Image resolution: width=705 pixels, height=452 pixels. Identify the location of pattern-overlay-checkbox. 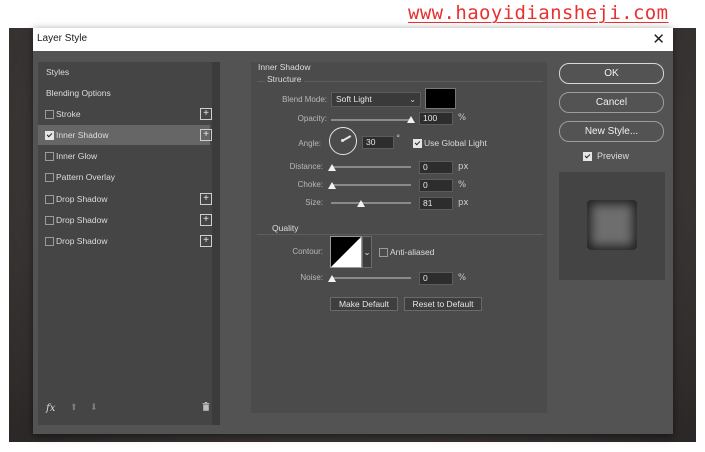
(49, 177).